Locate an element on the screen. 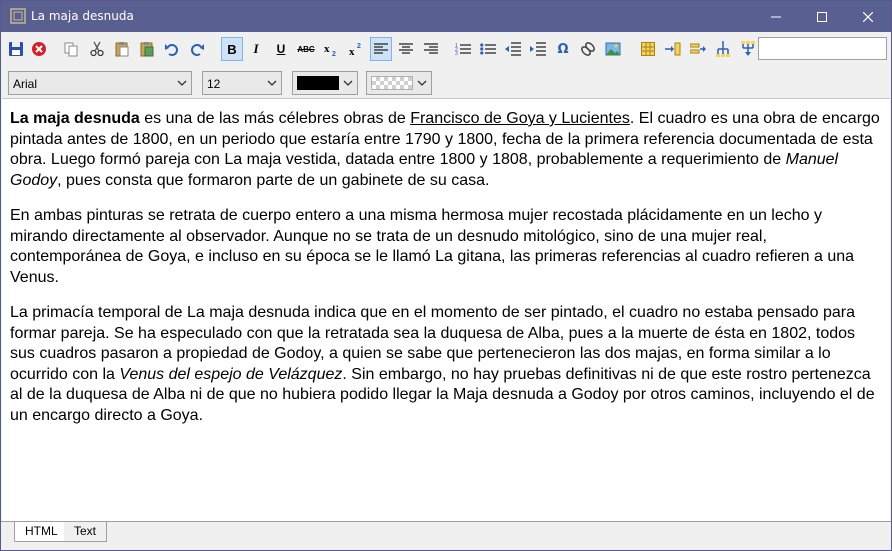 The width and height of the screenshot is (892, 551). undo-button is located at coordinates (172, 49).